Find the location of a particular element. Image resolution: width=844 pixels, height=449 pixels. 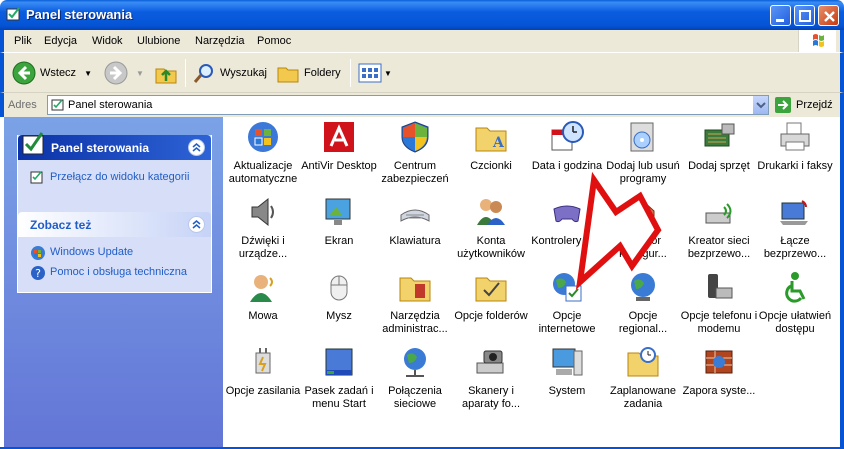

menu-plik: Plik is located at coordinates (23, 41).